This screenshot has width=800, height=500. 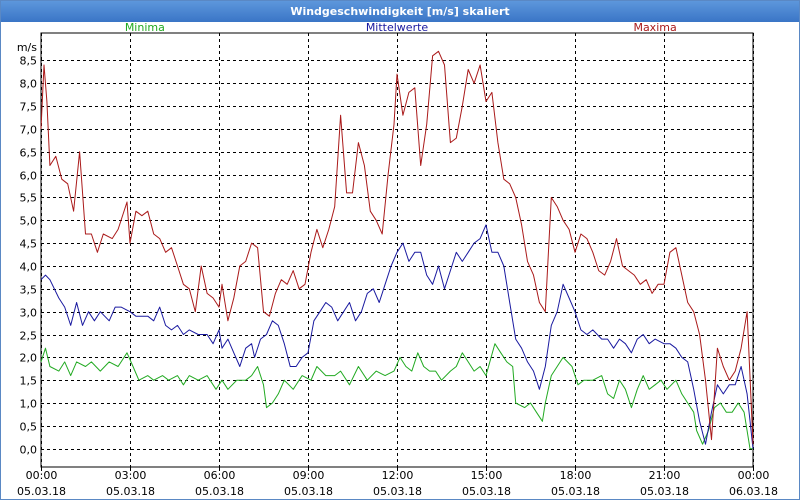 I want to click on y-tick-label: 2,5, so click(x=29, y=336).